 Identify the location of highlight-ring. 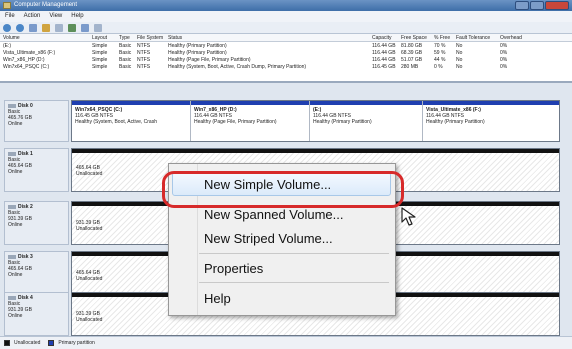
(283, 189).